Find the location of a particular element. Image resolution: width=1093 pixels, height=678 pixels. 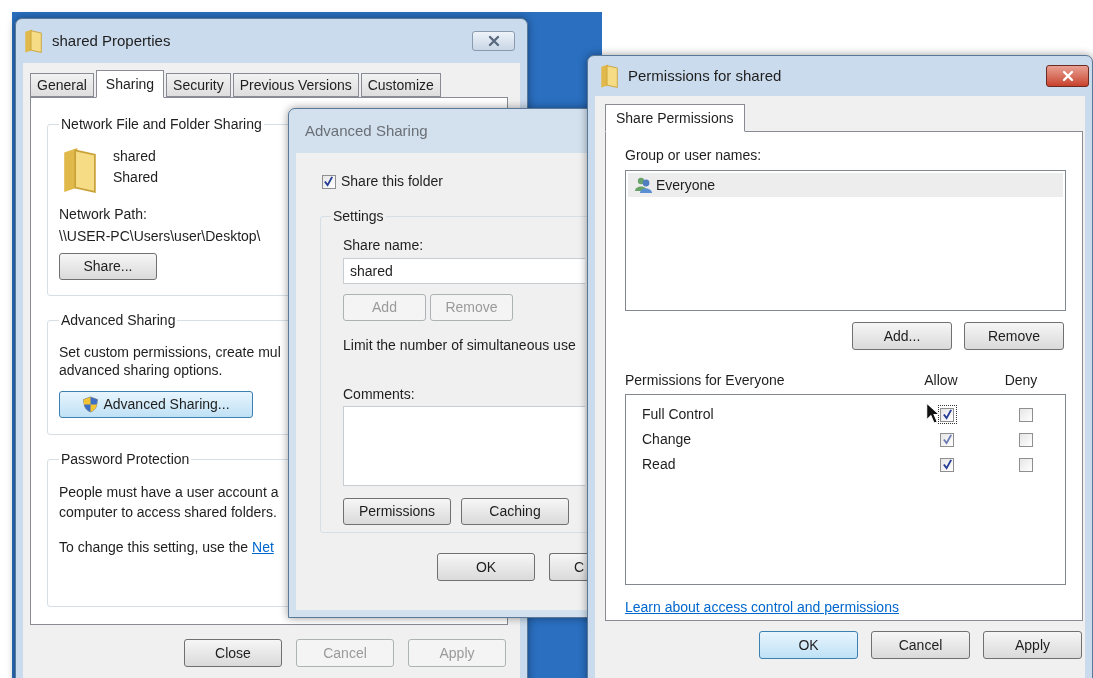

tab: Sharing is located at coordinates (130, 84).